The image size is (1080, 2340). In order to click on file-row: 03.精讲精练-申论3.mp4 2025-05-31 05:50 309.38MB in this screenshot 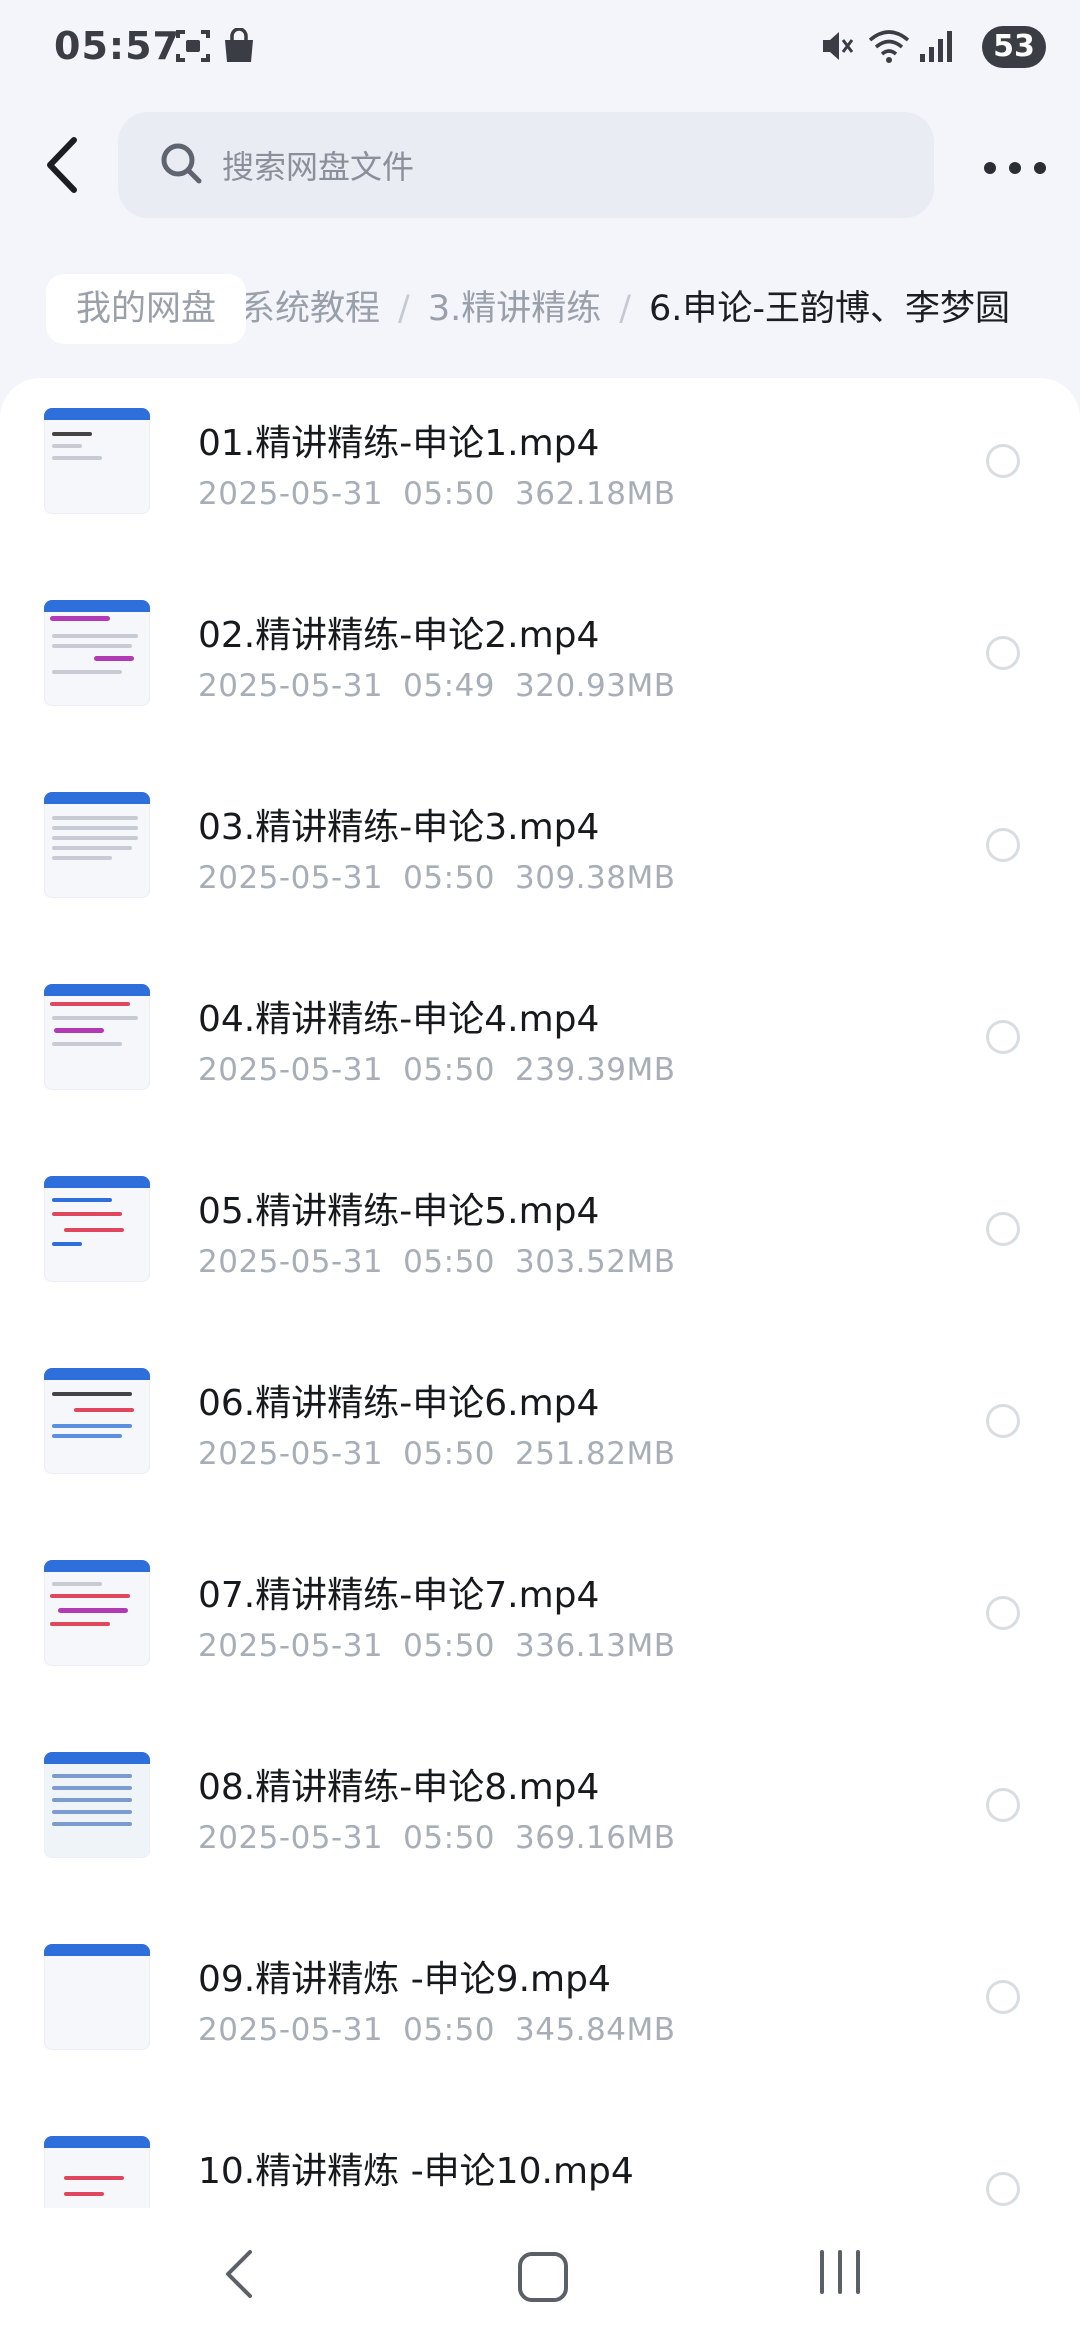, I will do `click(540, 857)`.